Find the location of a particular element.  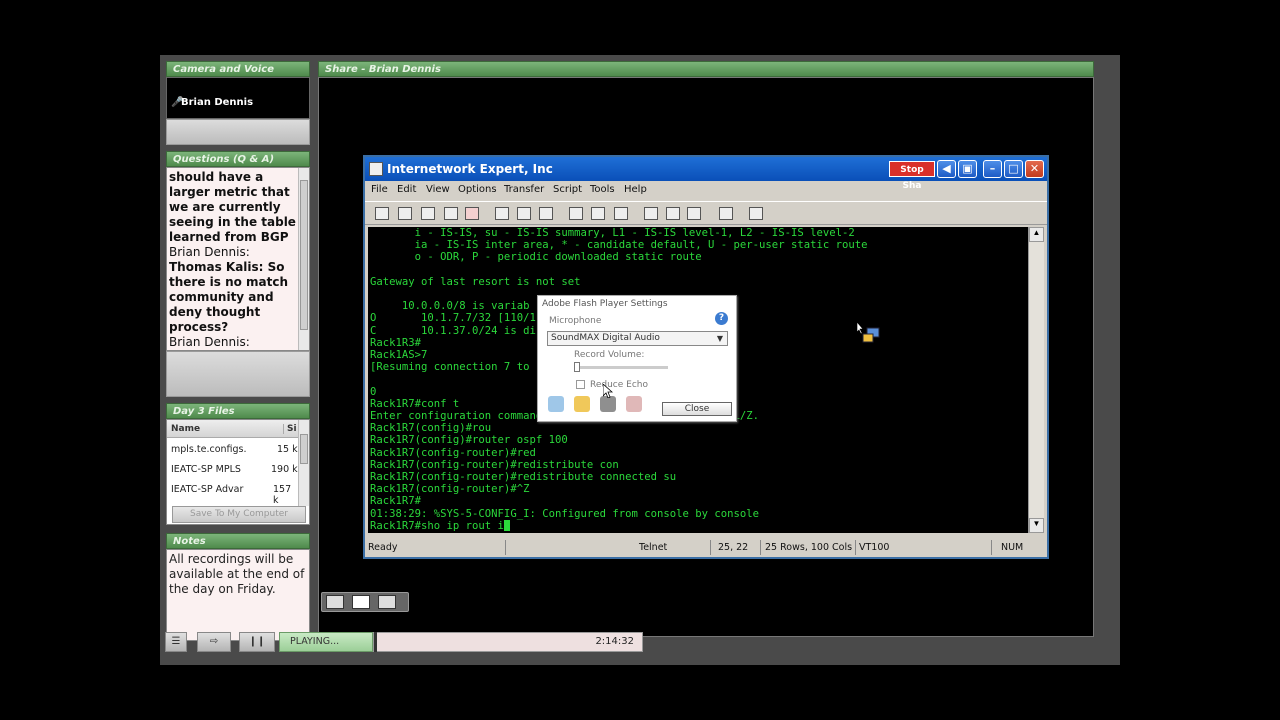

menu-tools: Tools is located at coordinates (602, 189).